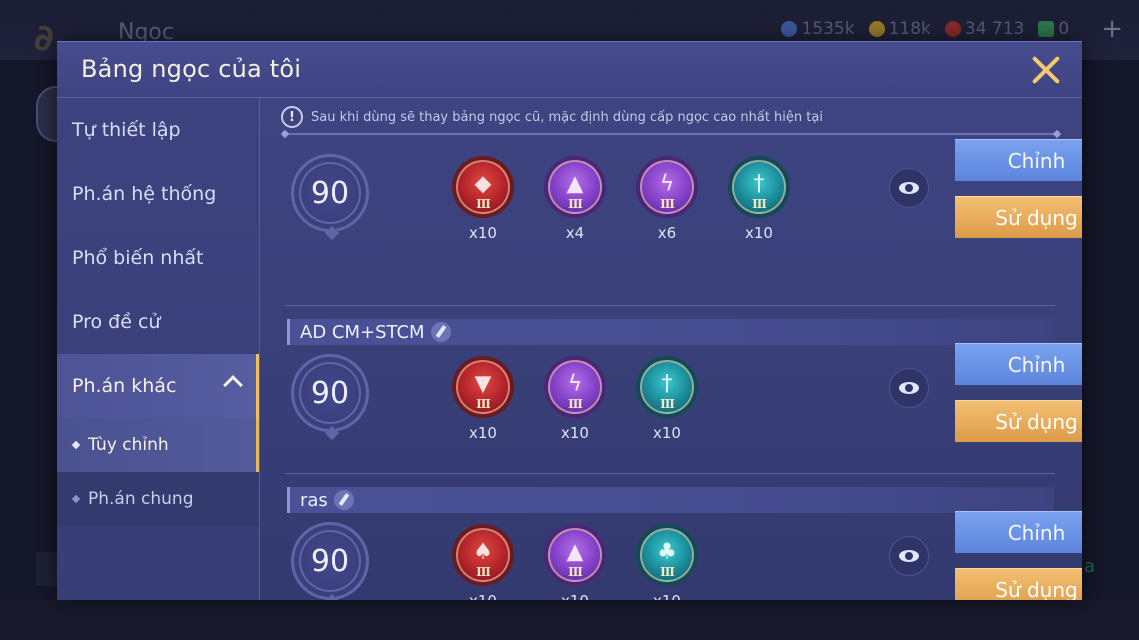 The image size is (1139, 640). I want to click on sidebar-item-other-plans: Ph.án khác, so click(158, 386).